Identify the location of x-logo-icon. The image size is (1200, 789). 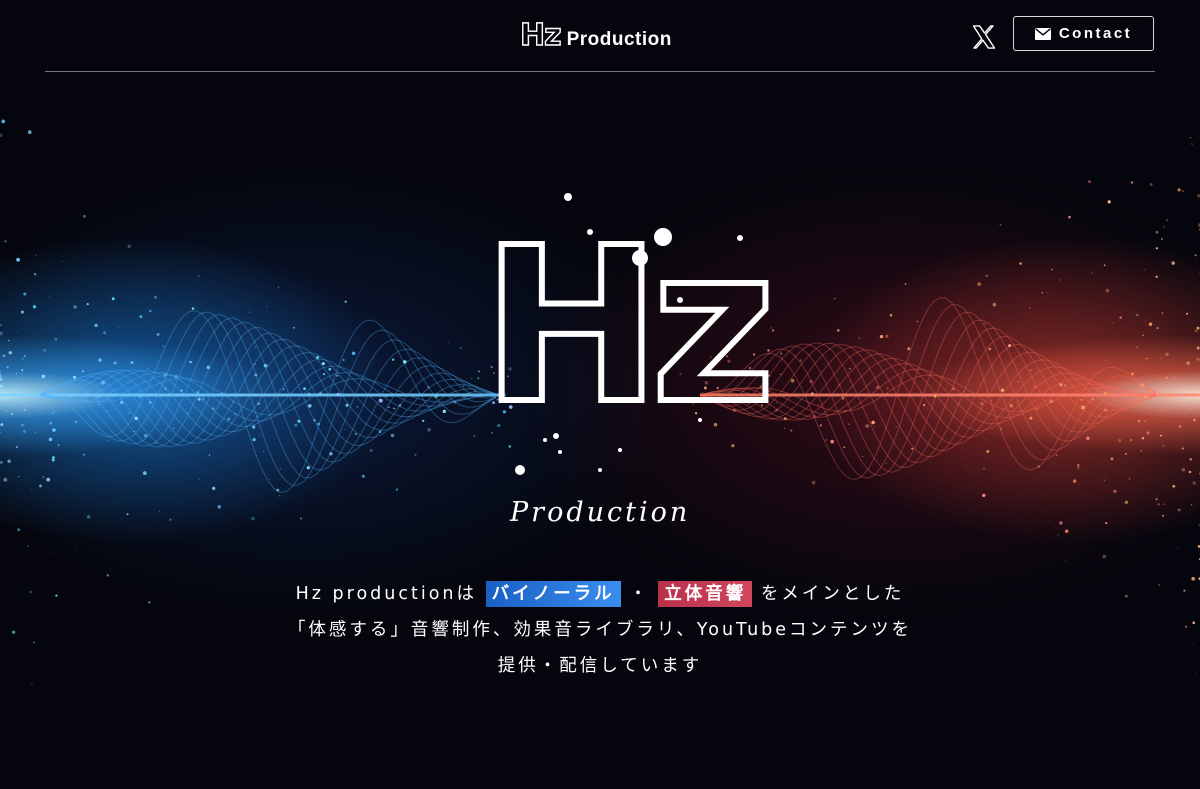
(984, 37).